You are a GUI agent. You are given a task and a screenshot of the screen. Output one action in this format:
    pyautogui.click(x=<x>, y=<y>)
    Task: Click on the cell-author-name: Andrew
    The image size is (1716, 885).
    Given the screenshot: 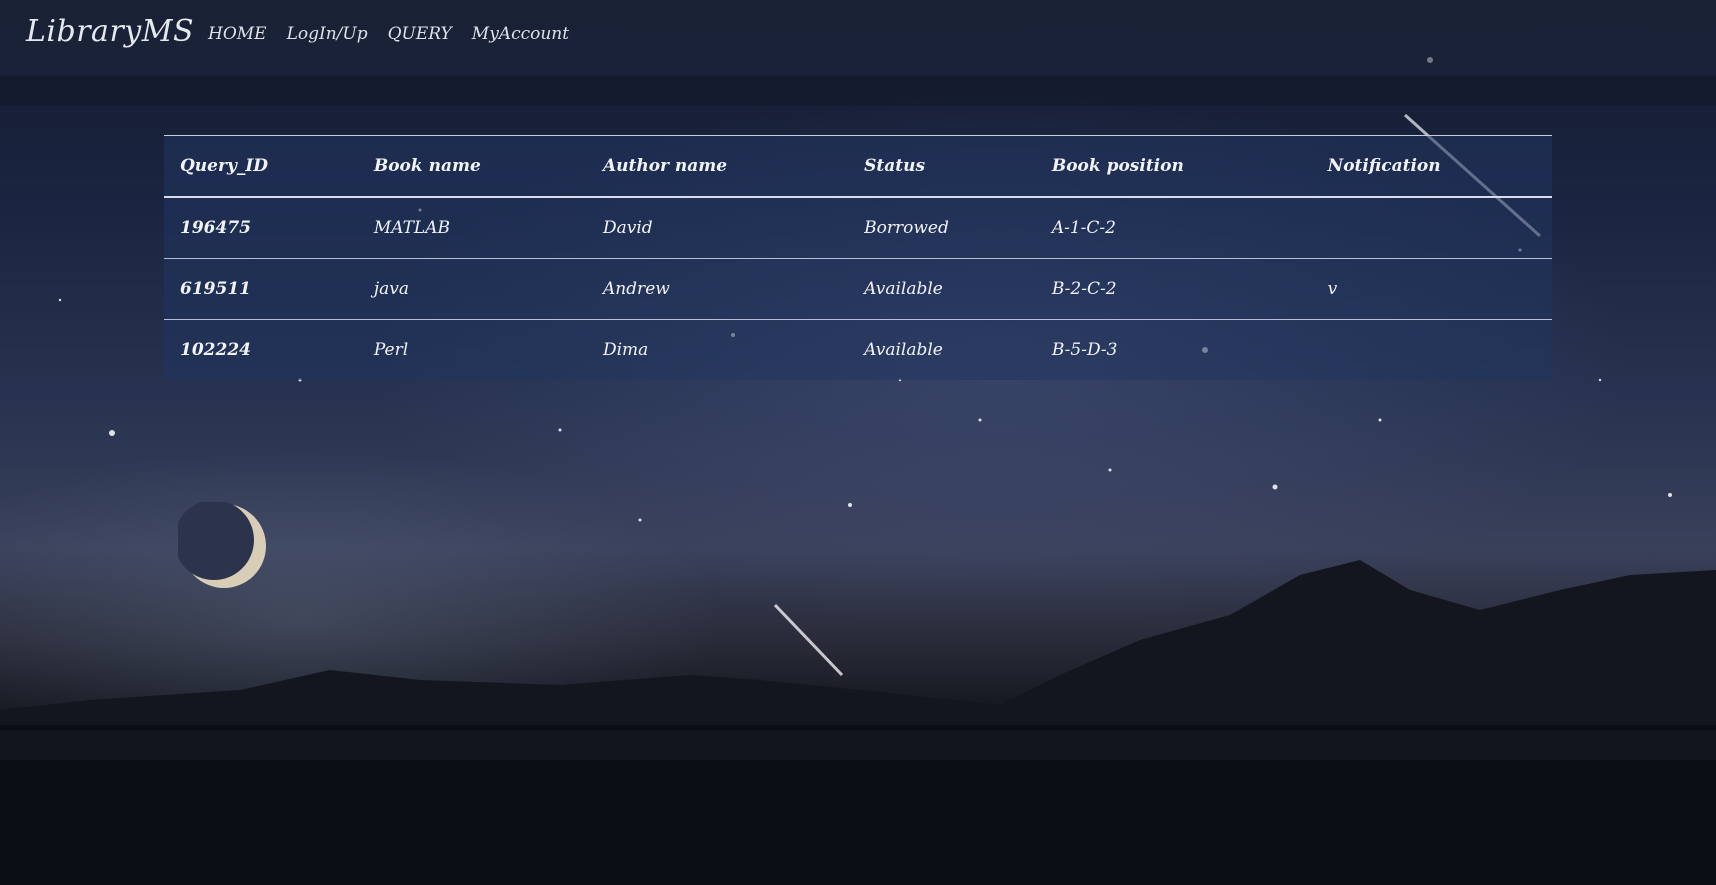 What is the action you would take?
    pyautogui.click(x=636, y=289)
    